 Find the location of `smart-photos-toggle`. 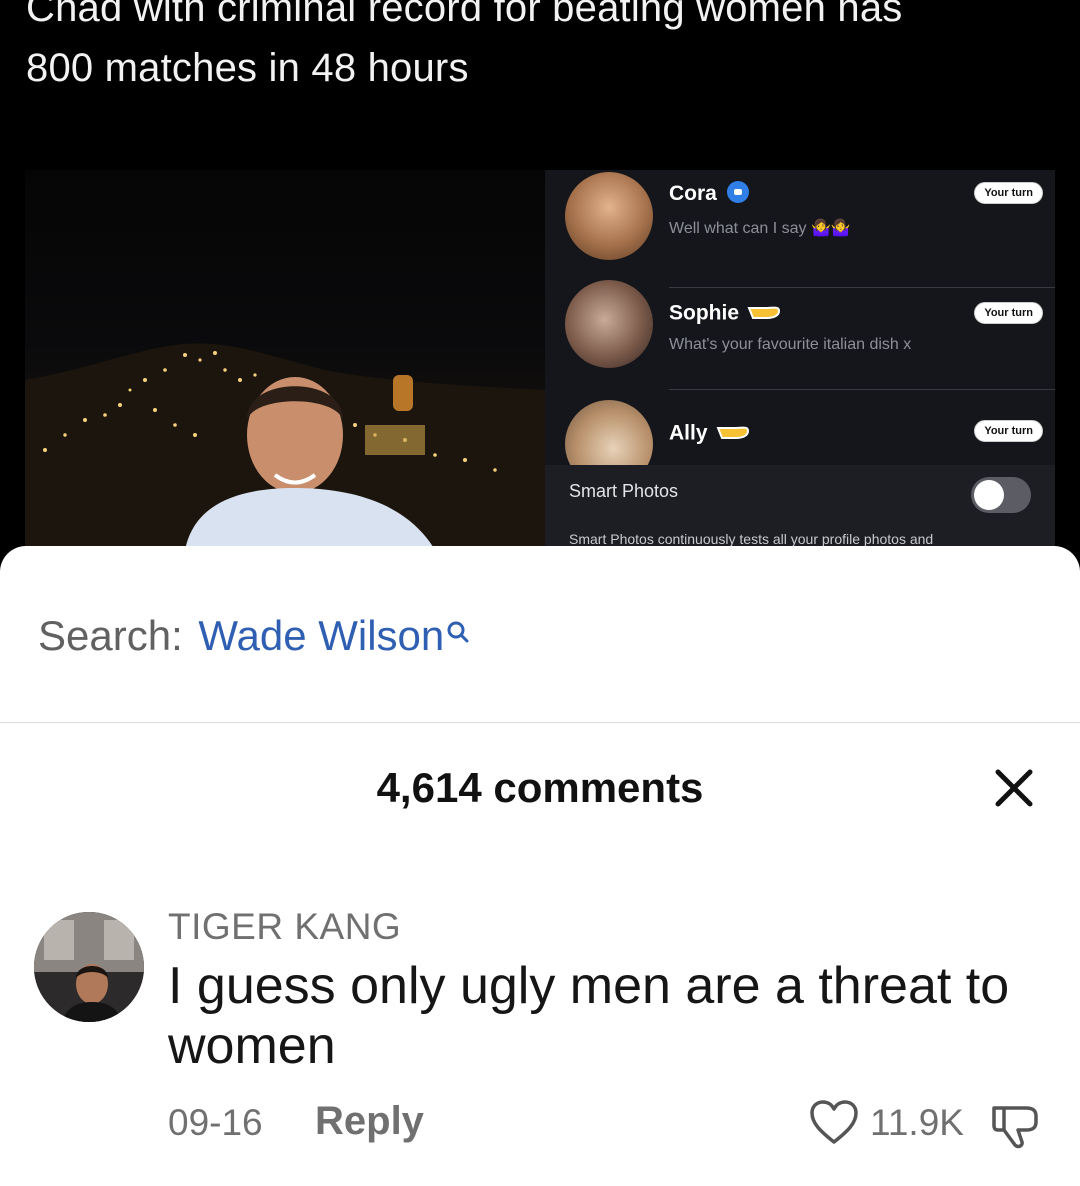

smart-photos-toggle is located at coordinates (1001, 495).